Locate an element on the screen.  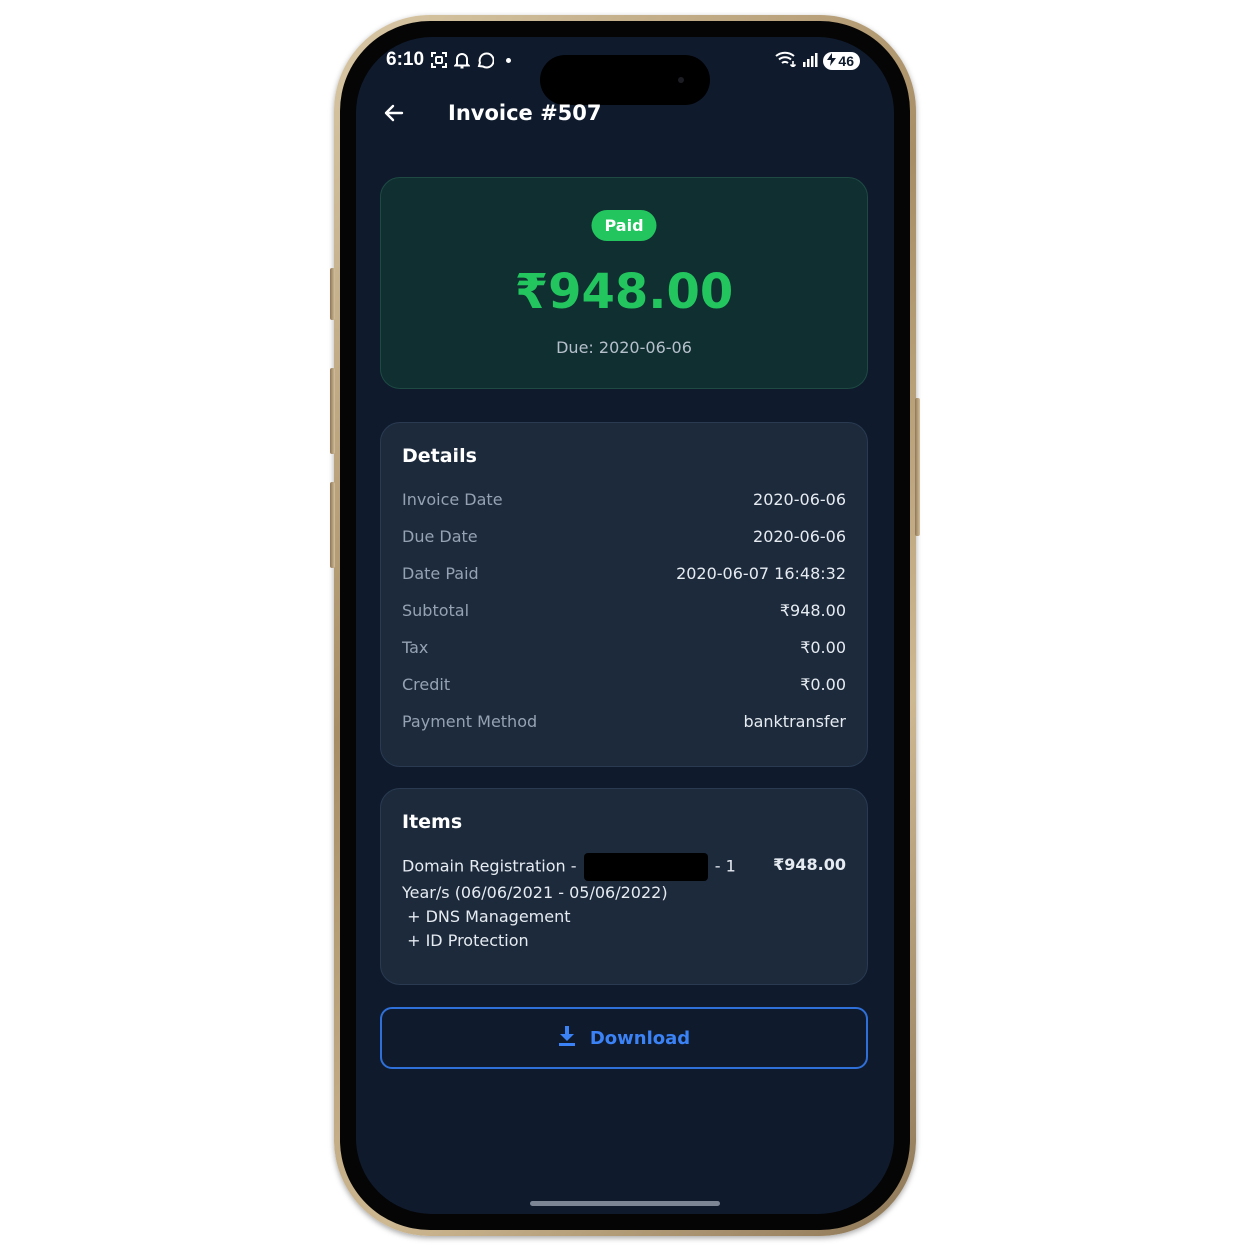
status-icons-left is located at coordinates (470, 60).